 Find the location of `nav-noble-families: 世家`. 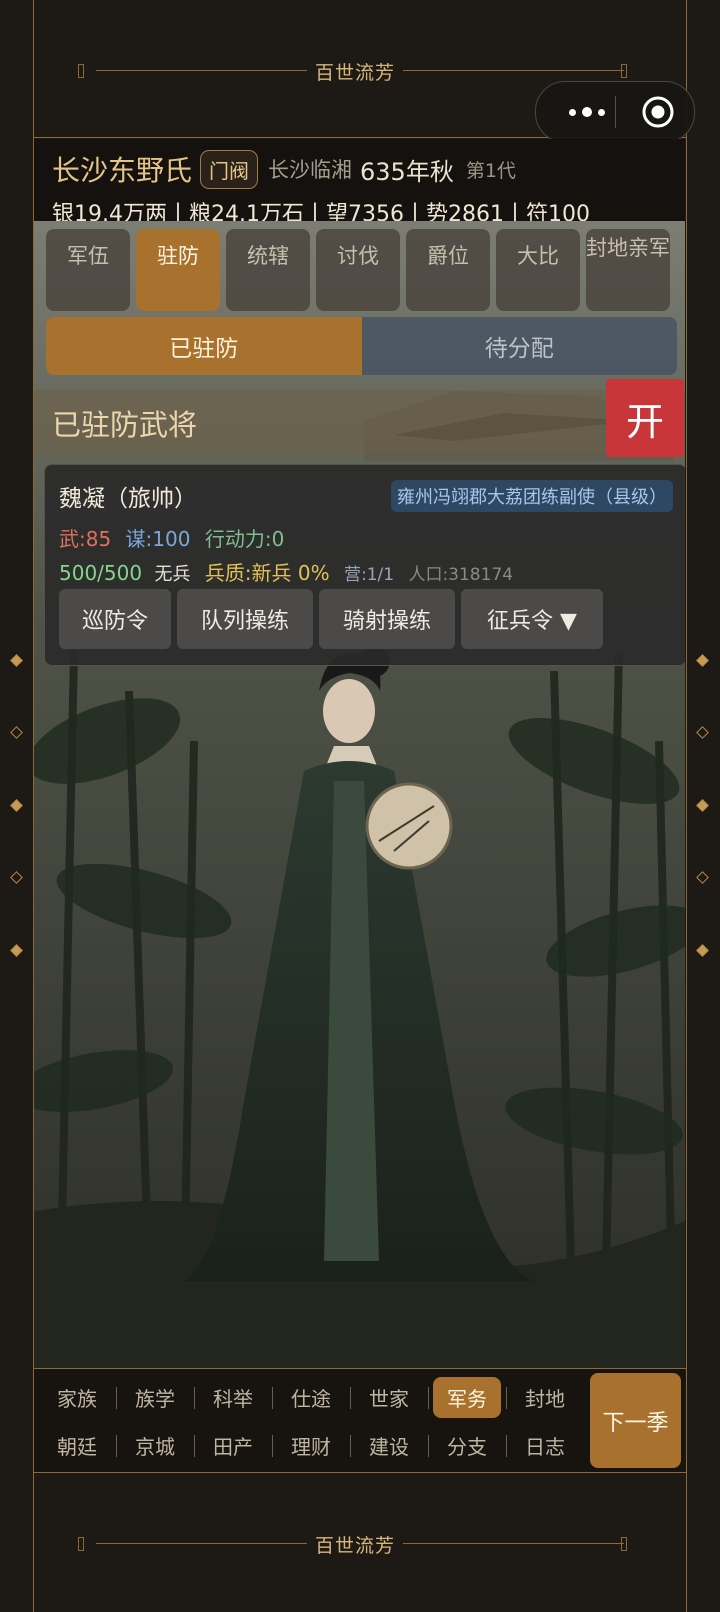

nav-noble-families: 世家 is located at coordinates (389, 1397).